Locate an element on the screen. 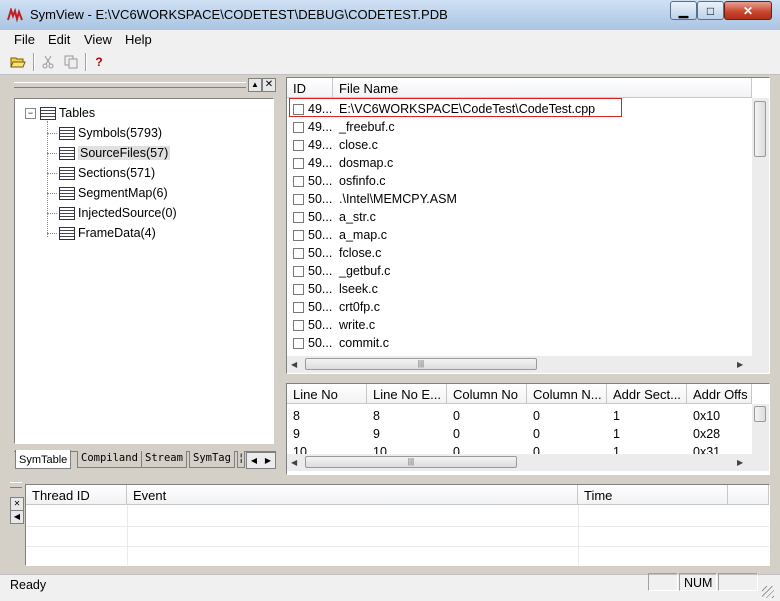 The width and height of the screenshot is (780, 601). table-row: 10 10 0 0 1 0x31 is located at coordinates (519, 449).